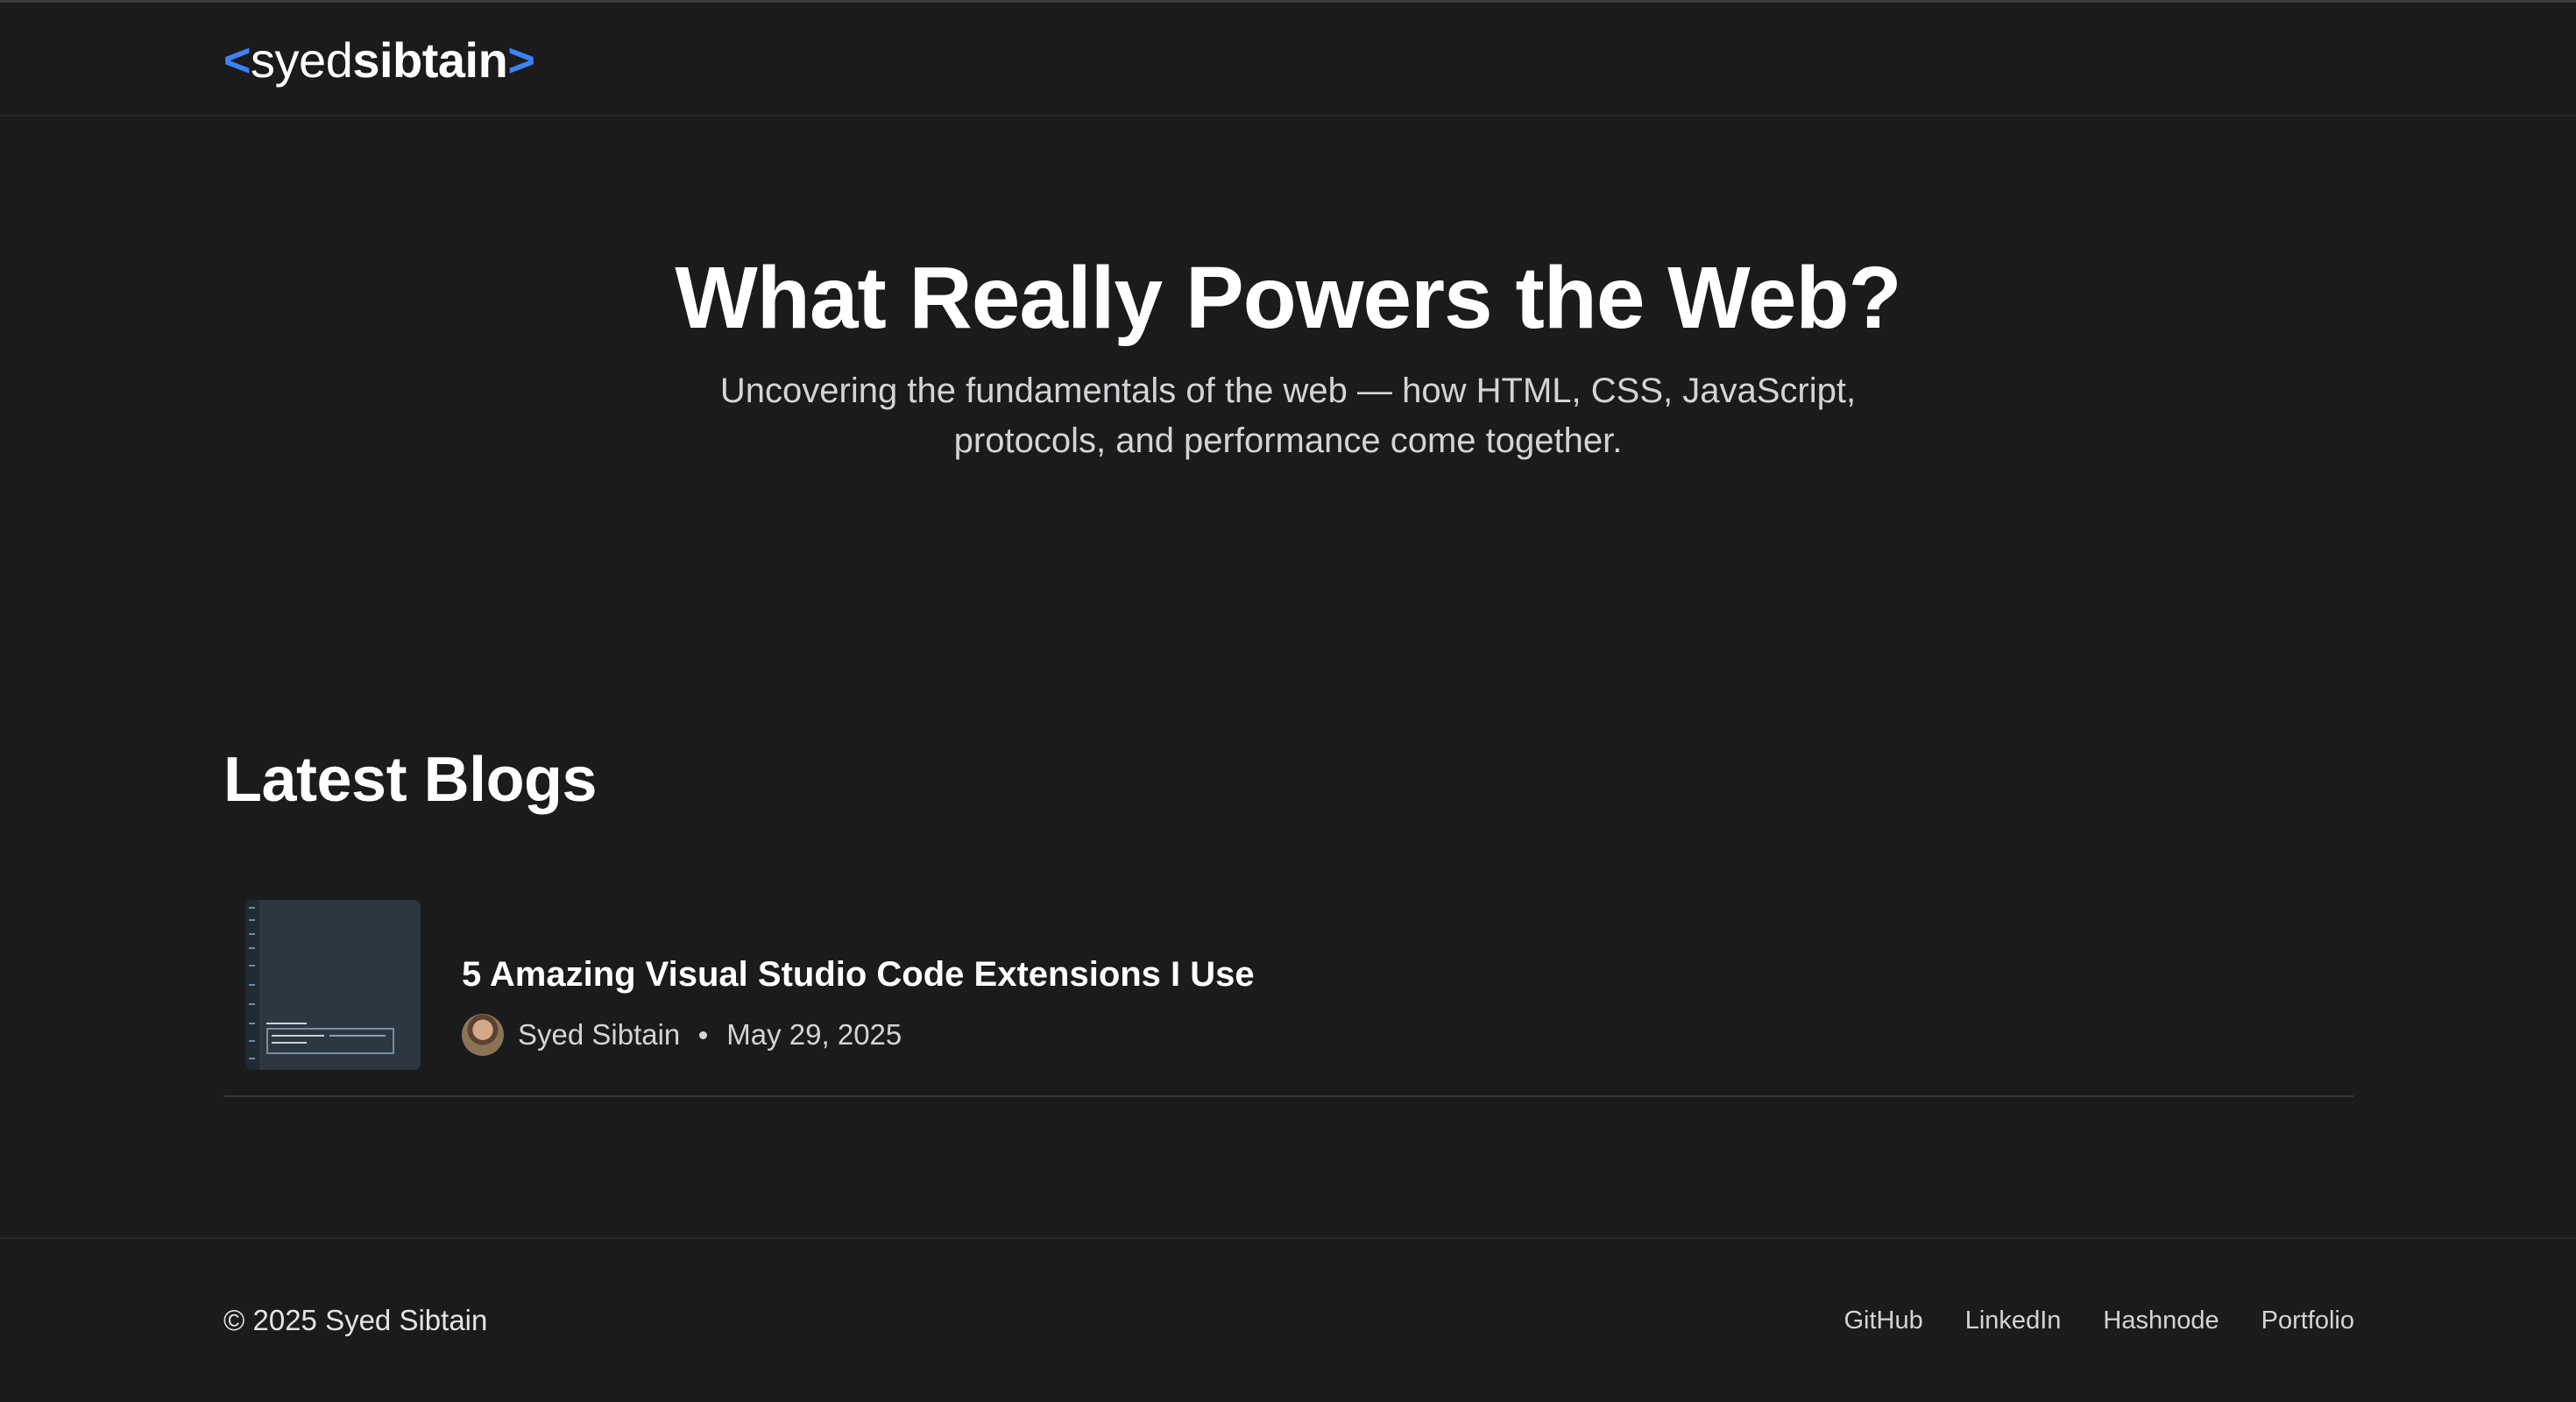 This screenshot has height=1402, width=2576. What do you see at coordinates (2099, 1320) in the screenshot?
I see `footer-links: GitHub LinkedIn Hashnode Portfolio` at bounding box center [2099, 1320].